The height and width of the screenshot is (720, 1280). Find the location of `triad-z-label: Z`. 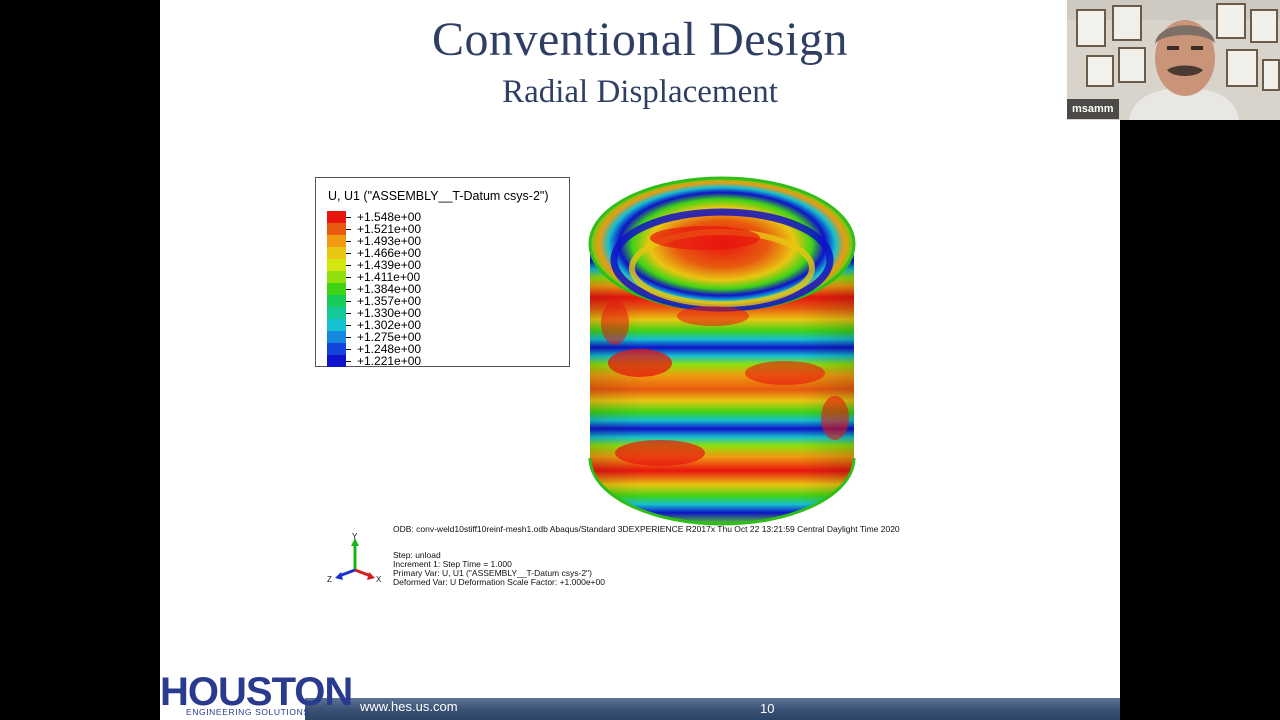

triad-z-label: Z is located at coordinates (329, 579).